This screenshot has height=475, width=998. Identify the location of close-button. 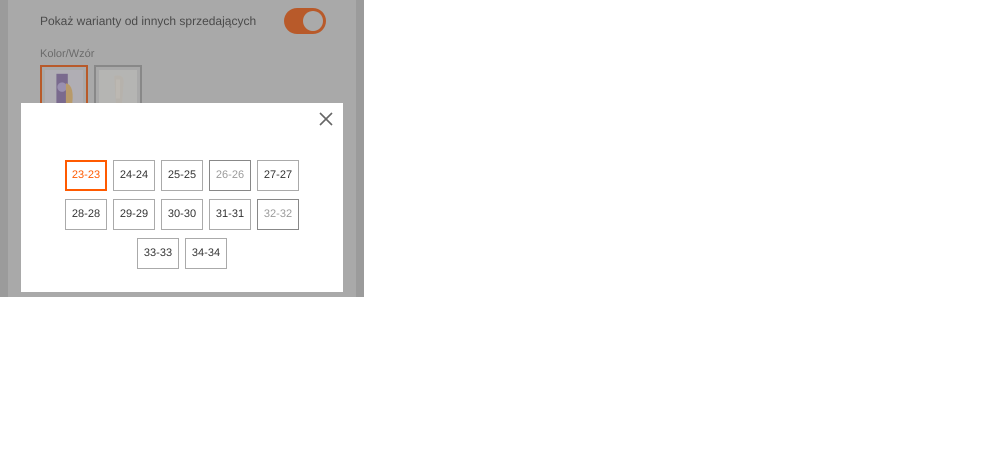
(326, 119).